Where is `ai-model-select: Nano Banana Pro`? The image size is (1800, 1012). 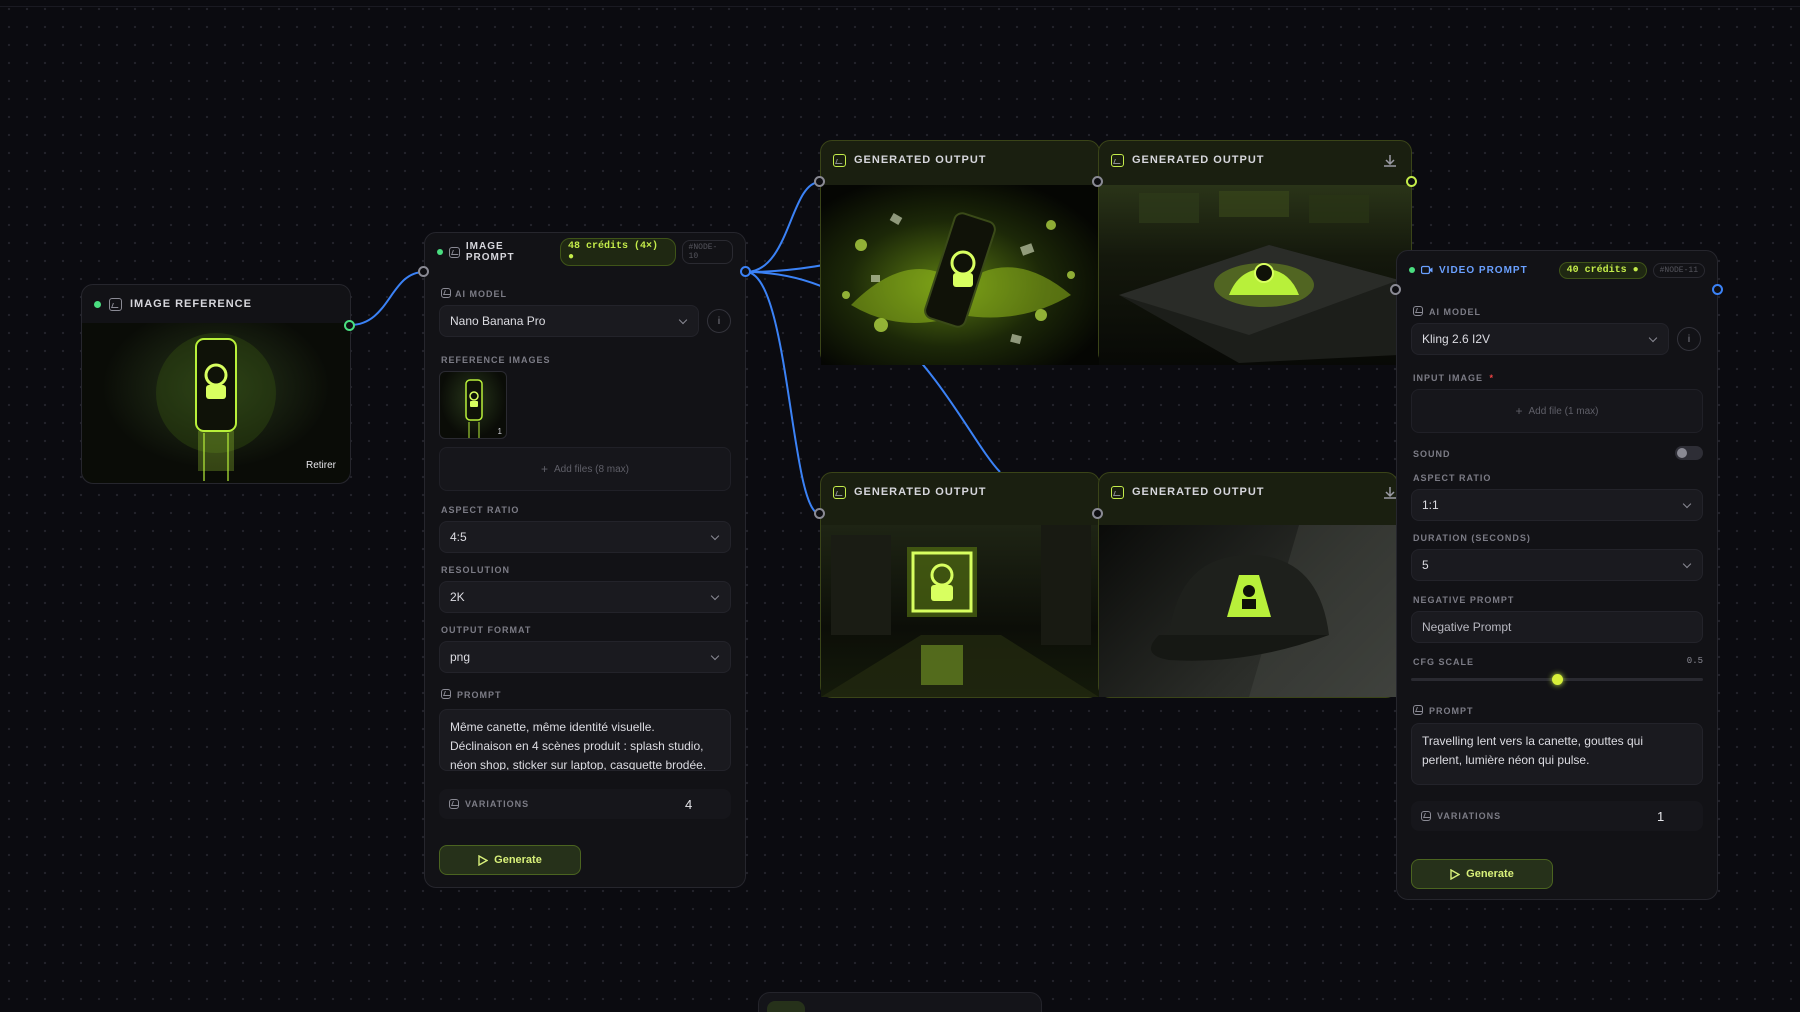 ai-model-select: Nano Banana Pro is located at coordinates (569, 321).